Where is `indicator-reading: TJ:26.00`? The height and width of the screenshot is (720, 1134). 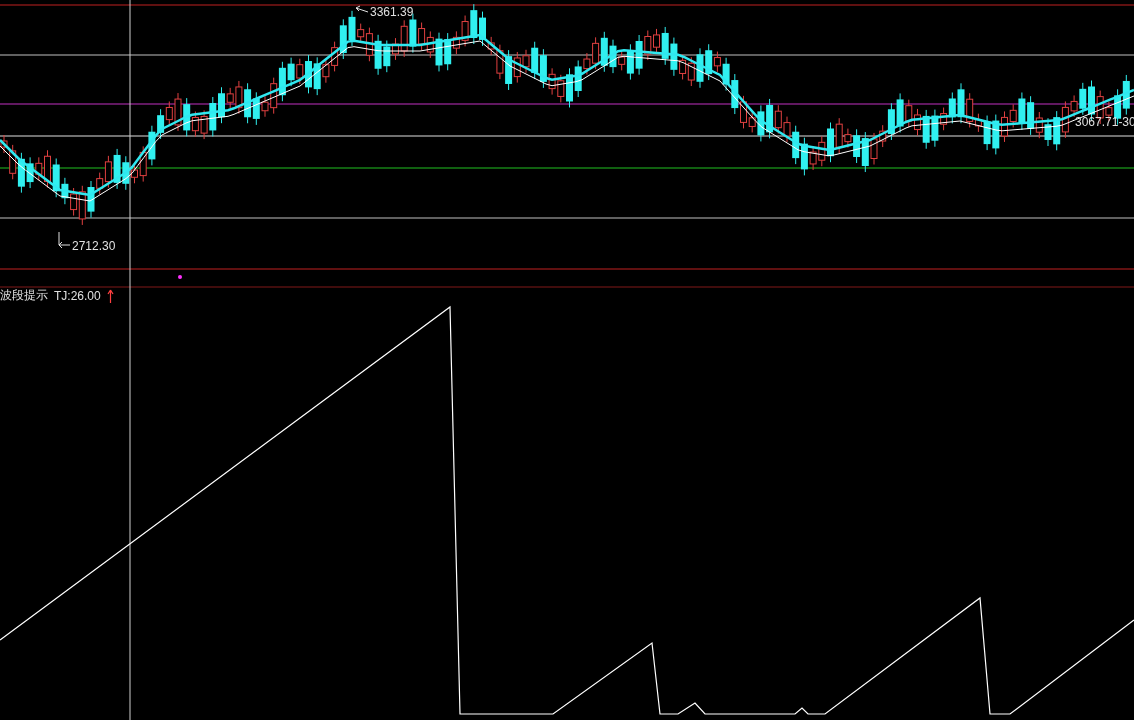
indicator-reading: TJ:26.00 is located at coordinates (77, 295).